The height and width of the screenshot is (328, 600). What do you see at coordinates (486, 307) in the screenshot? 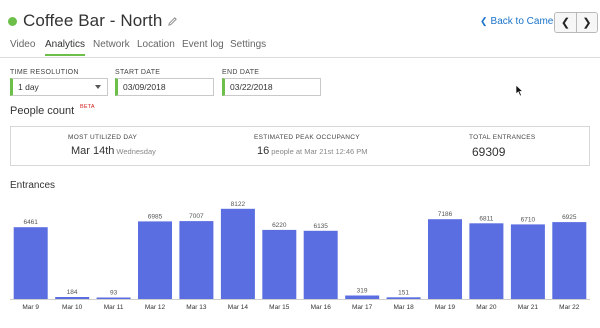
I see `x-tick-label: Mar 20` at bounding box center [486, 307].